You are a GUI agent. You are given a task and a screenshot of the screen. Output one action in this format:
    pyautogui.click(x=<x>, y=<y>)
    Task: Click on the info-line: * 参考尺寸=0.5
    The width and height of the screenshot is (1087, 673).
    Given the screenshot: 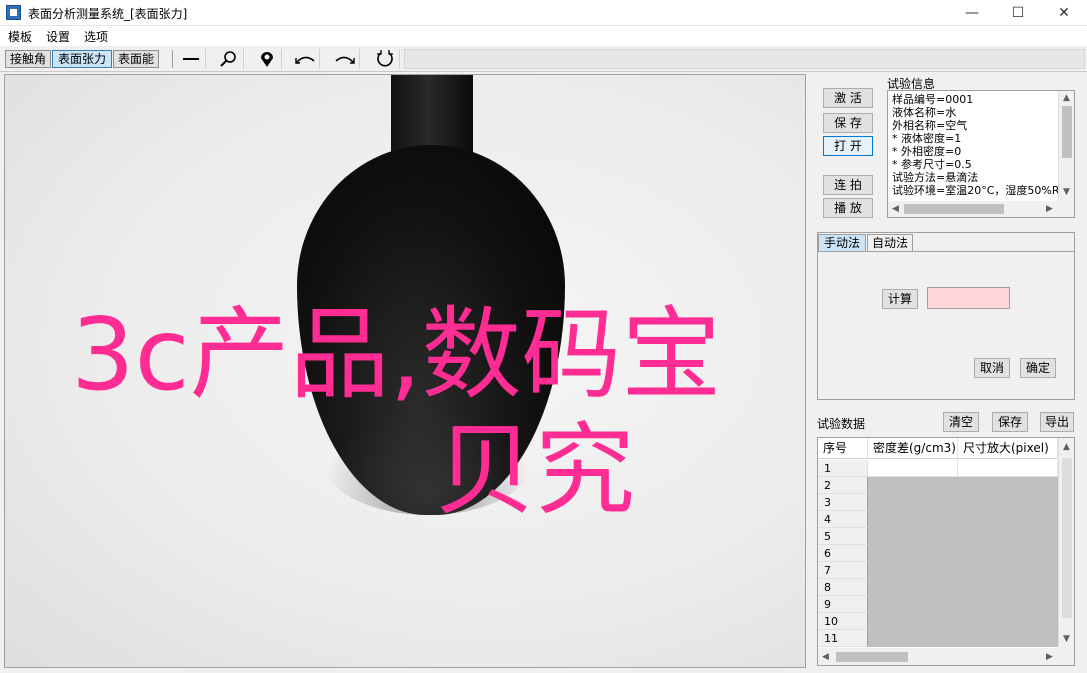 What is the action you would take?
    pyautogui.click(x=932, y=164)
    